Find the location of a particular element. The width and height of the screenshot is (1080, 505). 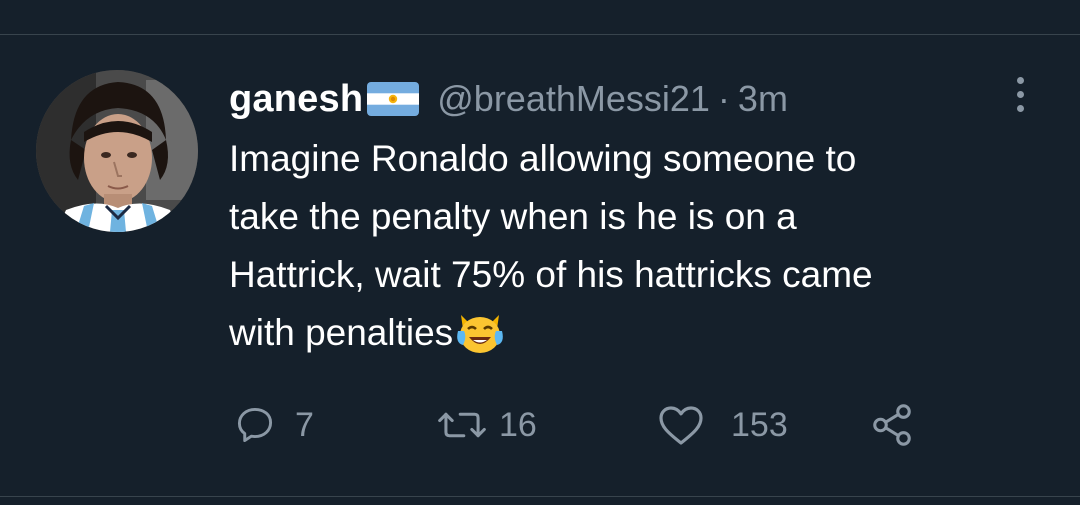

share-icon is located at coordinates (892, 425).